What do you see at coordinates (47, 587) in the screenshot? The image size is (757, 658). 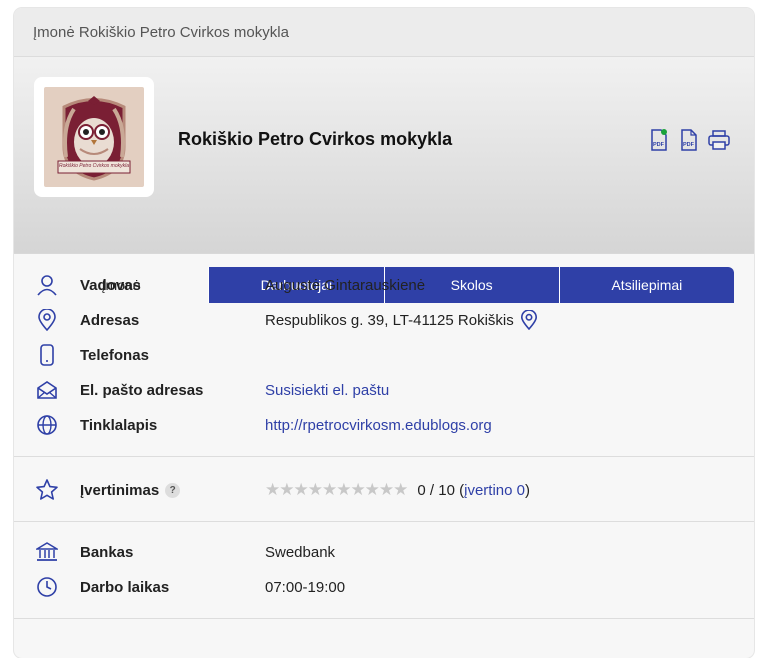 I see `clock-icon` at bounding box center [47, 587].